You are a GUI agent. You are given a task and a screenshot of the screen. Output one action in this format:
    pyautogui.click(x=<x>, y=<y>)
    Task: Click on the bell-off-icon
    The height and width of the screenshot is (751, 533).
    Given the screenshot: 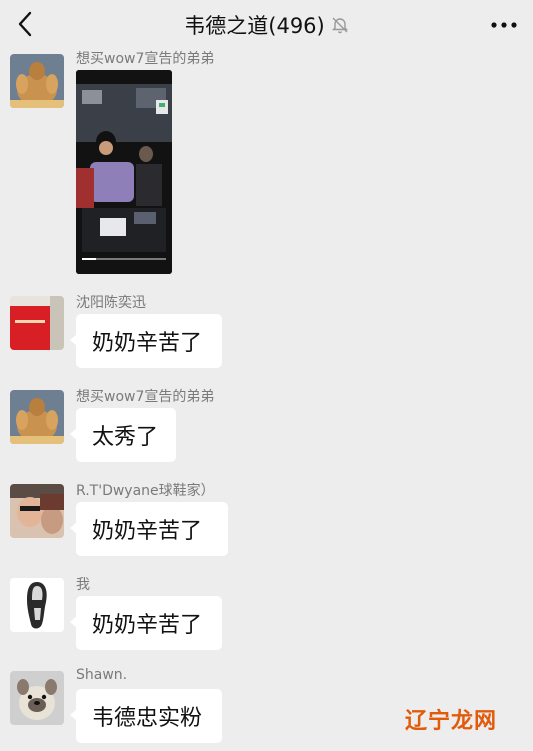 What is the action you would take?
    pyautogui.click(x=339, y=25)
    